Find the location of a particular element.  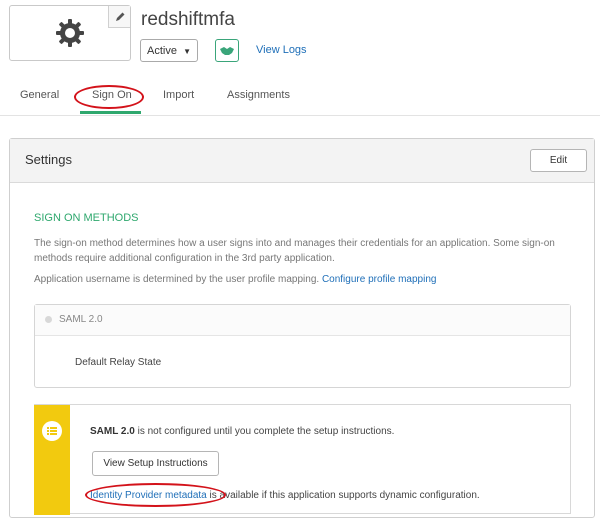

view-setup-instructions-button: View Setup Instructions is located at coordinates (155, 463).